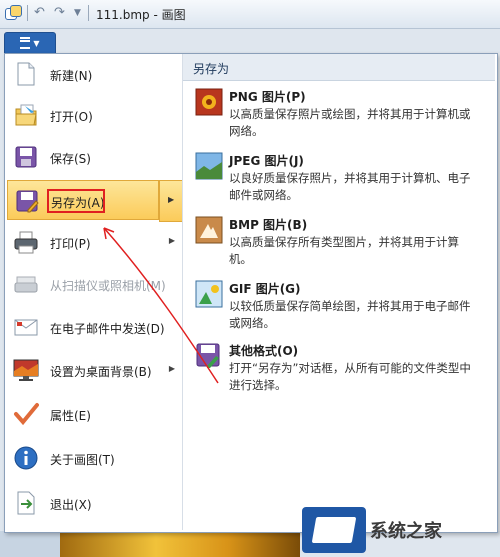 The width and height of the screenshot is (500, 557). Describe the element at coordinates (59, 13) in the screenshot. I see `redo-icon: ↷` at that location.